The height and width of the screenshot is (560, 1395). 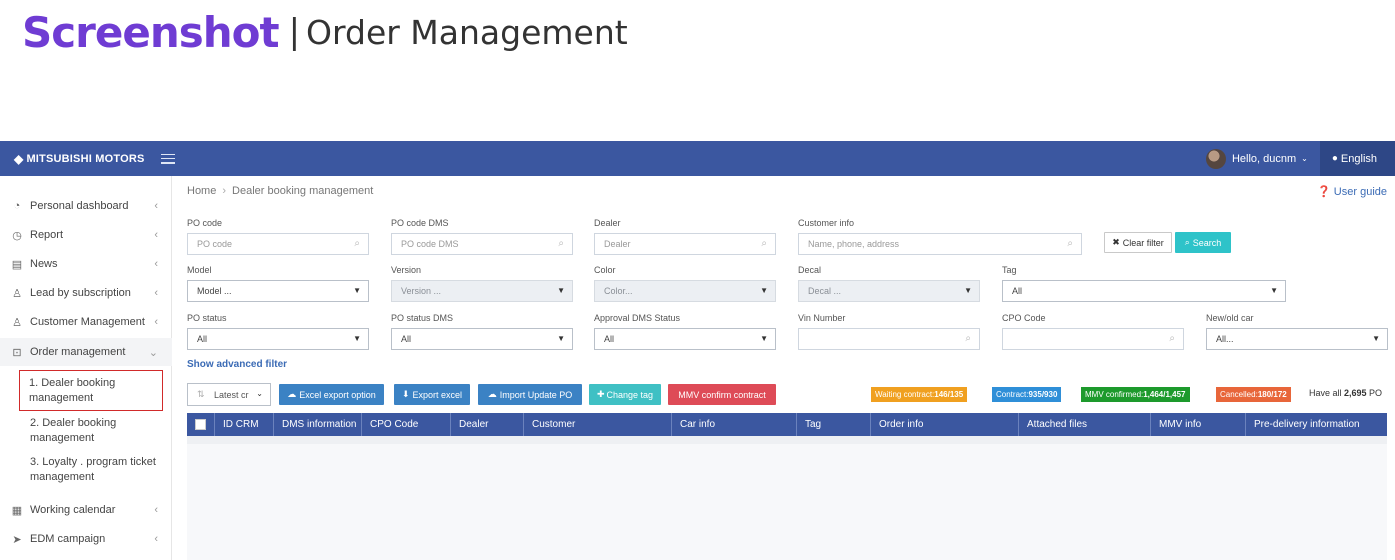 What do you see at coordinates (549, 424) in the screenshot?
I see `column-header-customer: Customer` at bounding box center [549, 424].